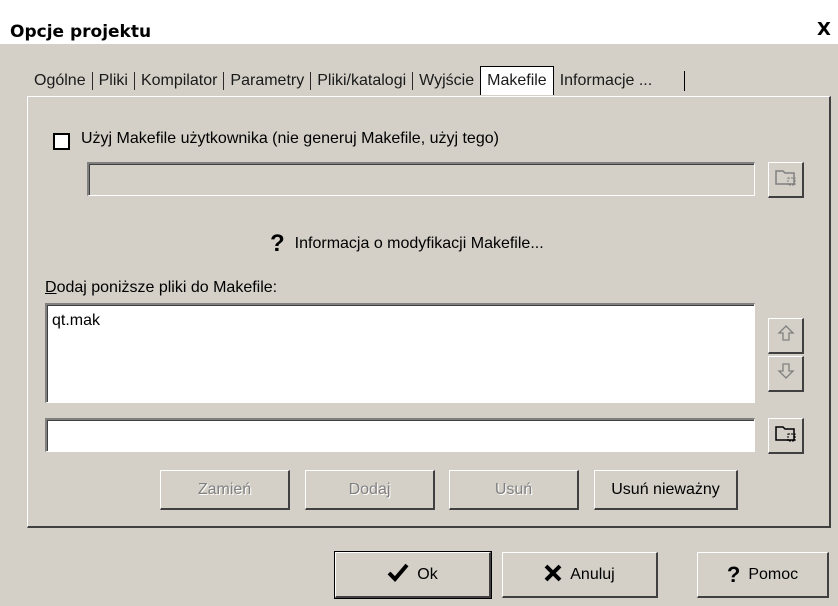 Image resolution: width=838 pixels, height=606 pixels. What do you see at coordinates (666, 490) in the screenshot?
I see `remove-invalid-button: Usuń nieważny` at bounding box center [666, 490].